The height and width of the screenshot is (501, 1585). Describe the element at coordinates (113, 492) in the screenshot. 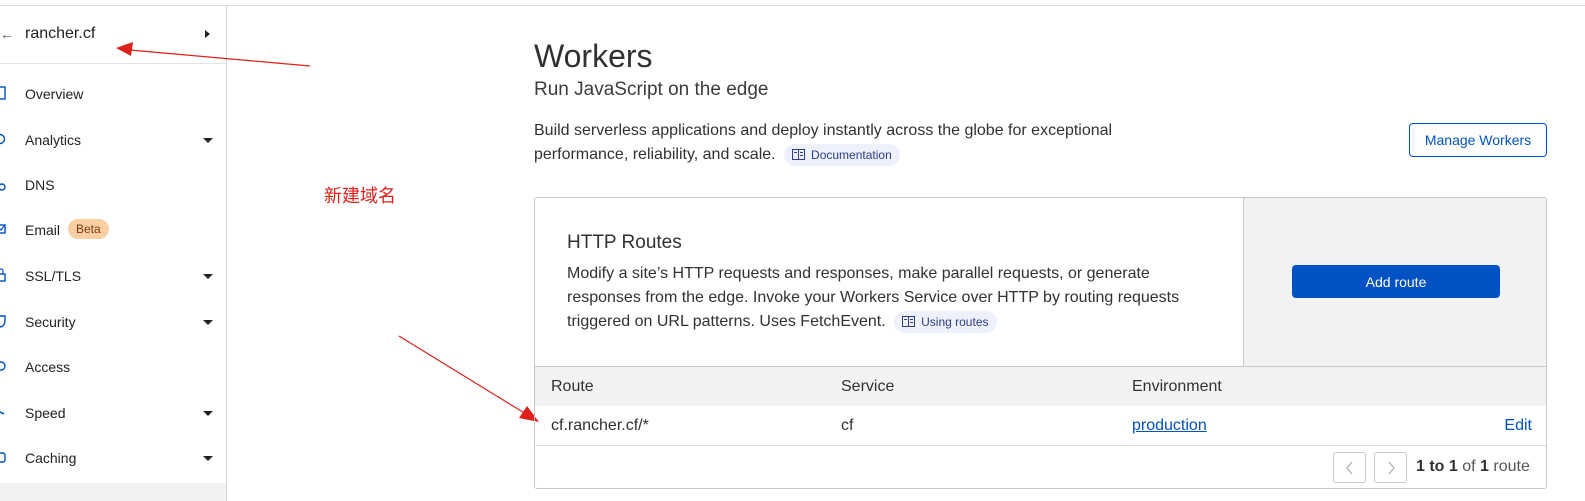

I see `sidebar-item-next` at that location.